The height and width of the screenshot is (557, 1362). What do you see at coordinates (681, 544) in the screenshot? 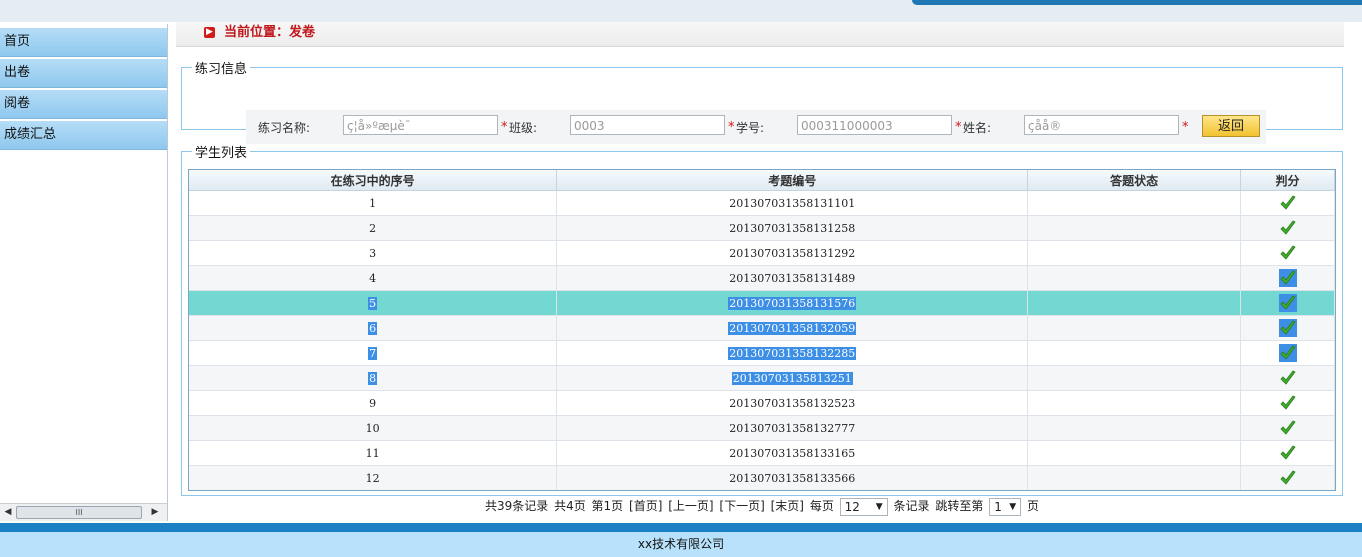
I see `footer-copyright: xx技术有限公司` at bounding box center [681, 544].